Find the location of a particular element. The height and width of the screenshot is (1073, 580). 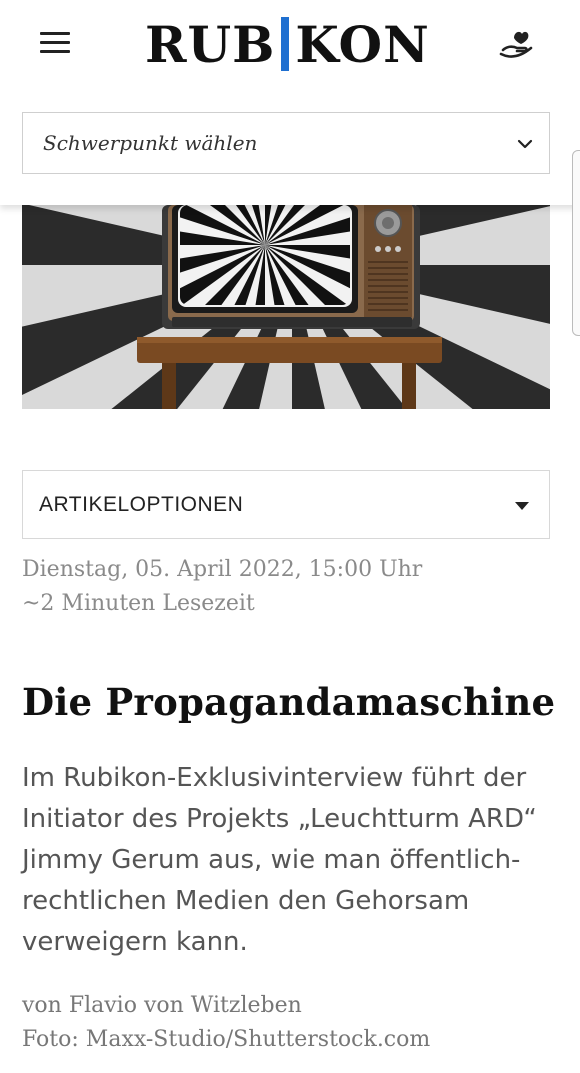

chevron-down-icon is located at coordinates (525, 144).